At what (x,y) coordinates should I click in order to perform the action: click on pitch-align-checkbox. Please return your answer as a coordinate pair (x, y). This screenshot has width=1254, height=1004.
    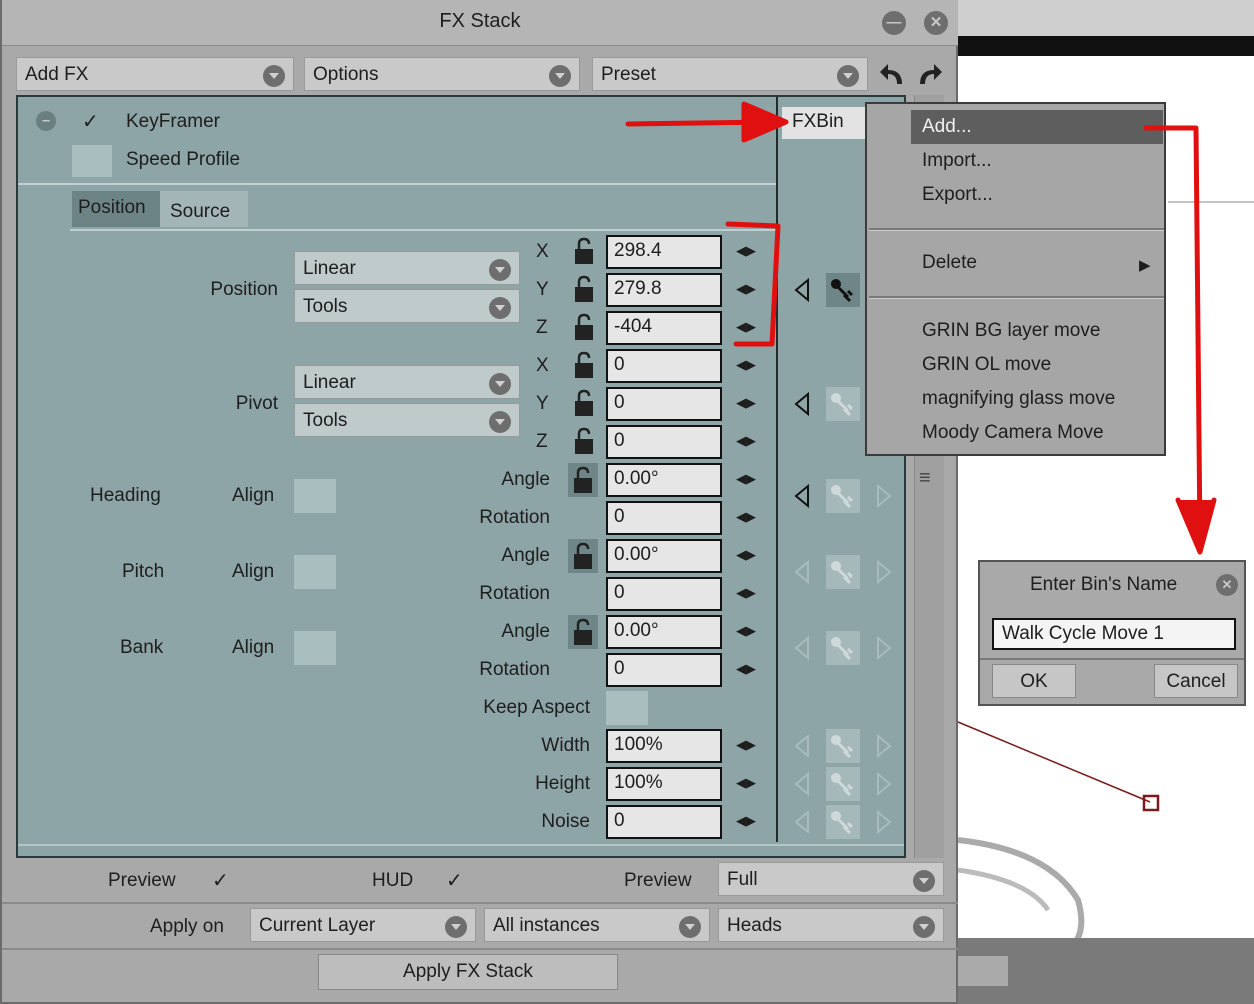
    Looking at the image, I should click on (315, 572).